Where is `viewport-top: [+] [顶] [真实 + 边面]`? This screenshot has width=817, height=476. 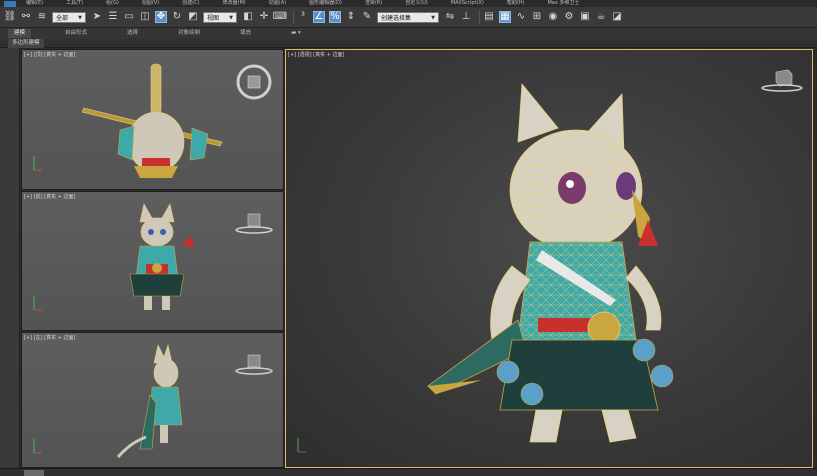 viewport-top: [+] [顶] [真实 + 边面] is located at coordinates (152, 119).